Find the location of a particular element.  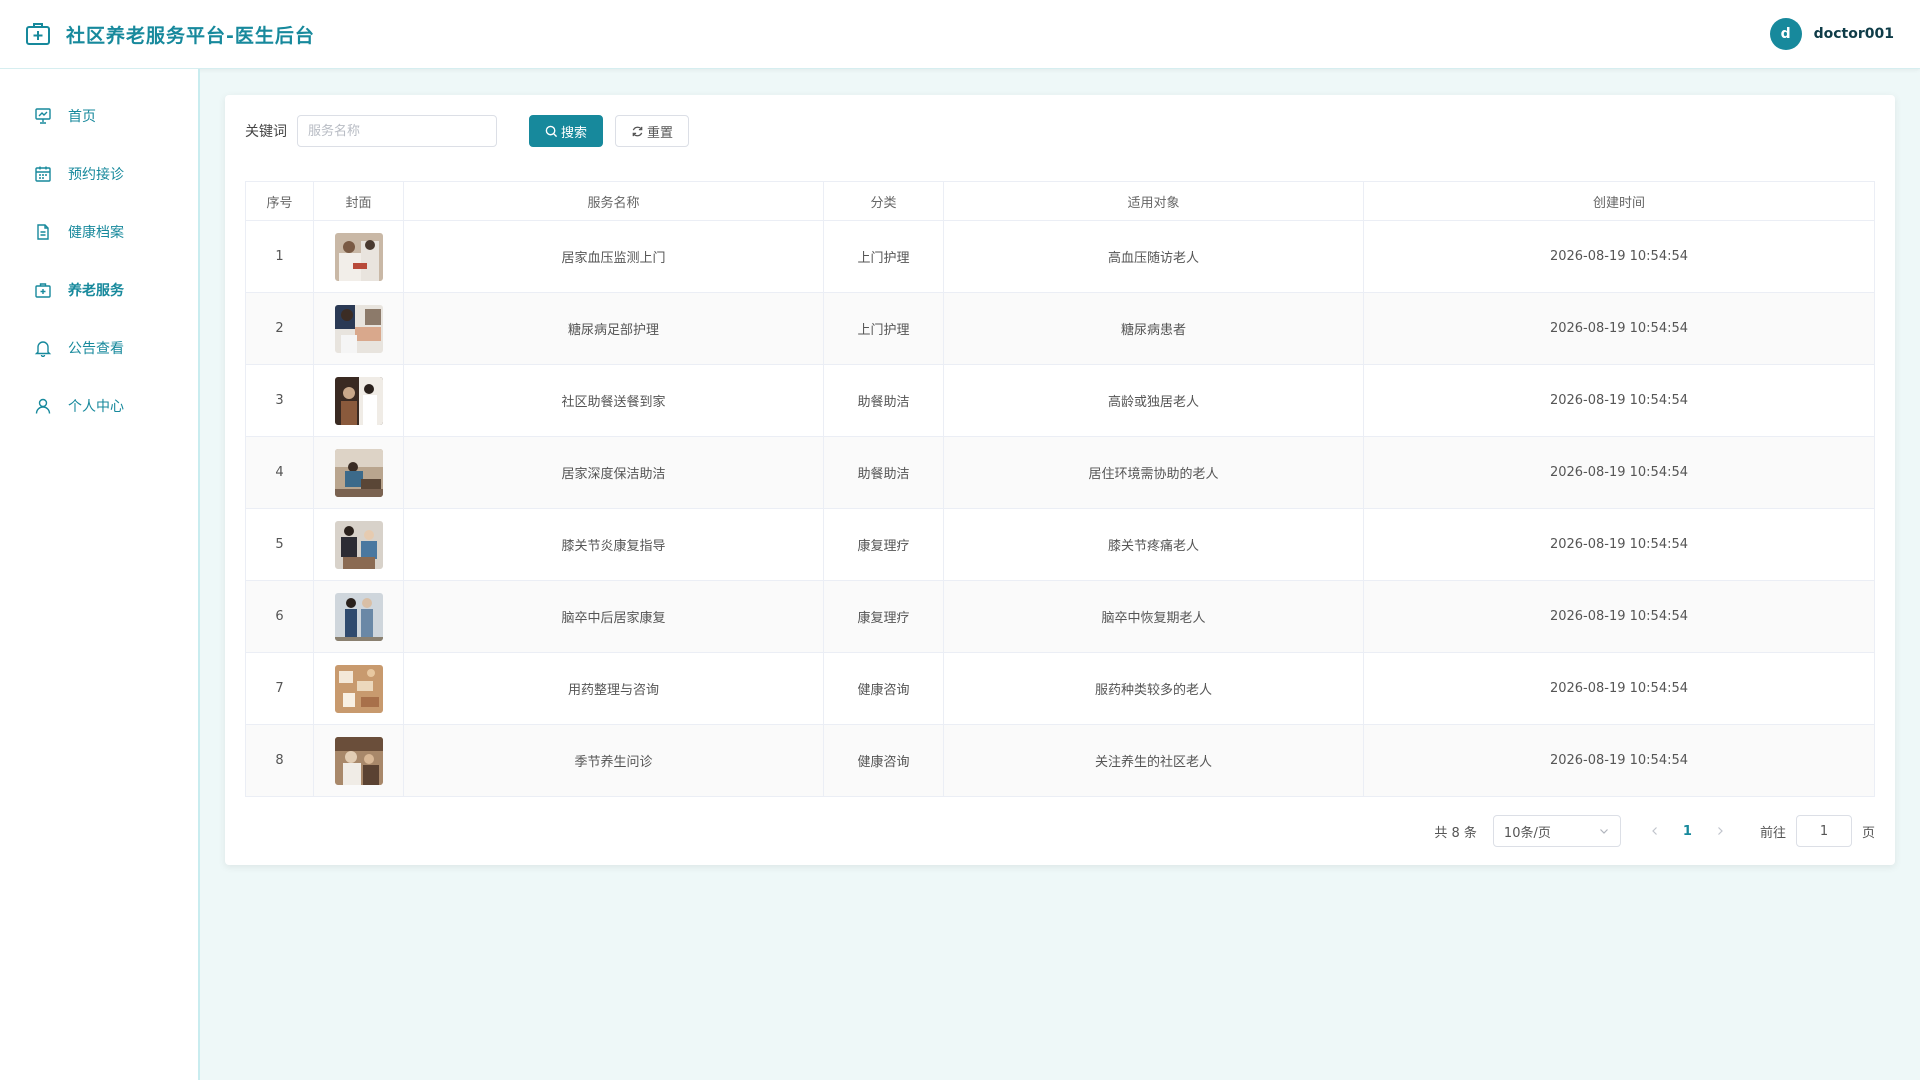

table-header-row: 序号 封面 服务名称 分类 适用对象 创建时间 is located at coordinates (1060, 201).